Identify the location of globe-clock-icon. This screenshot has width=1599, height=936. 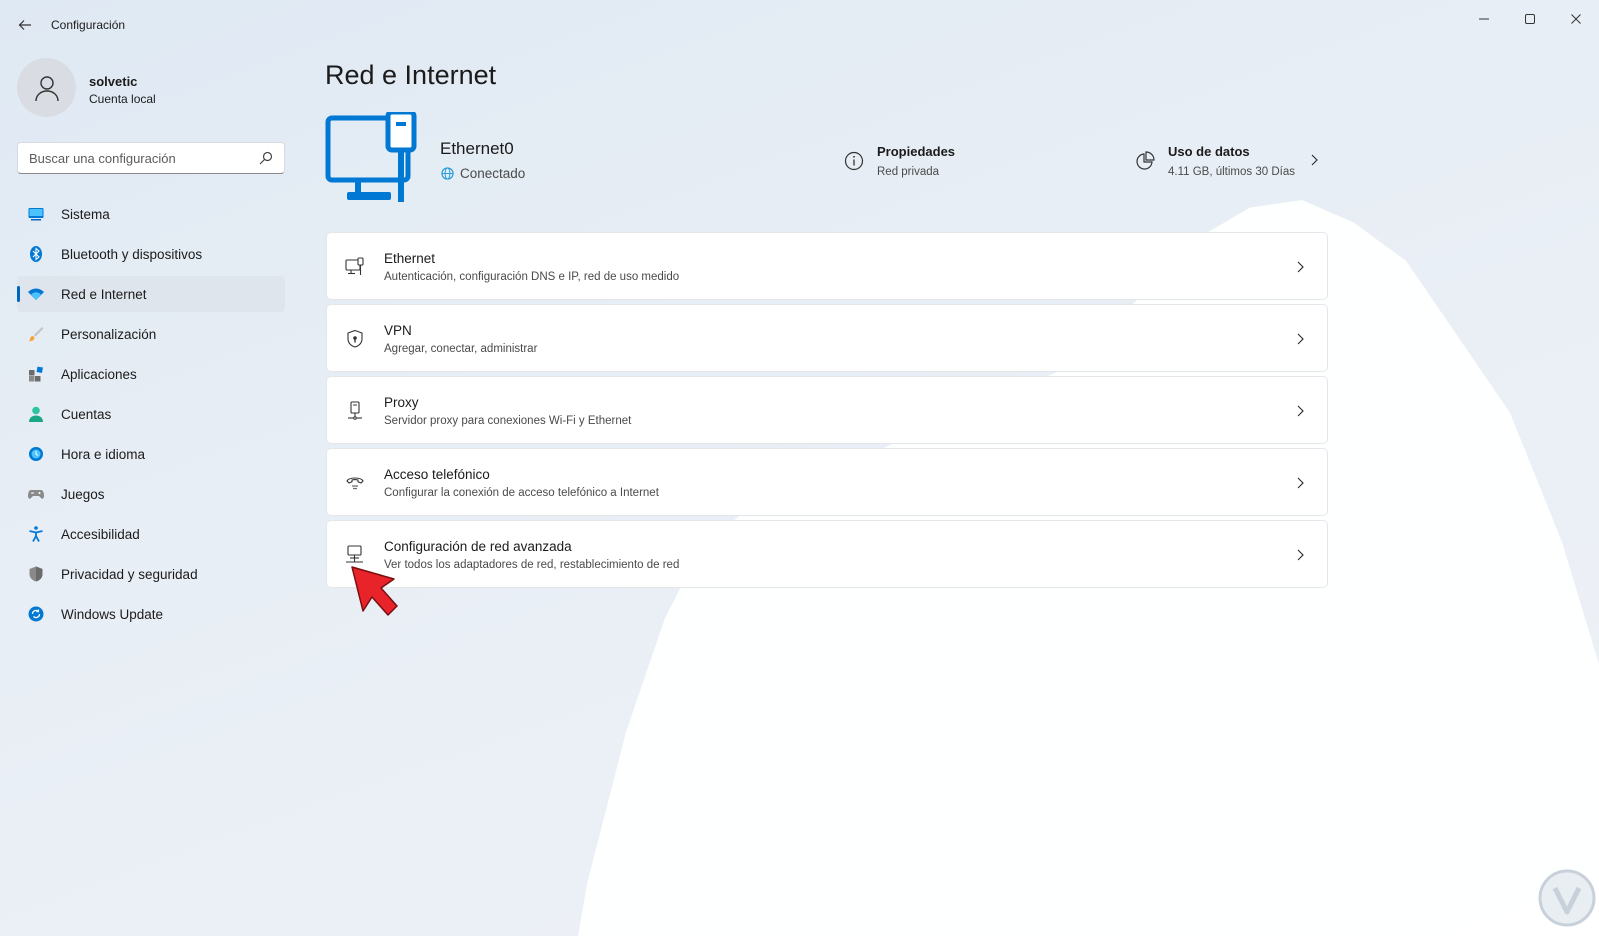
(36, 454).